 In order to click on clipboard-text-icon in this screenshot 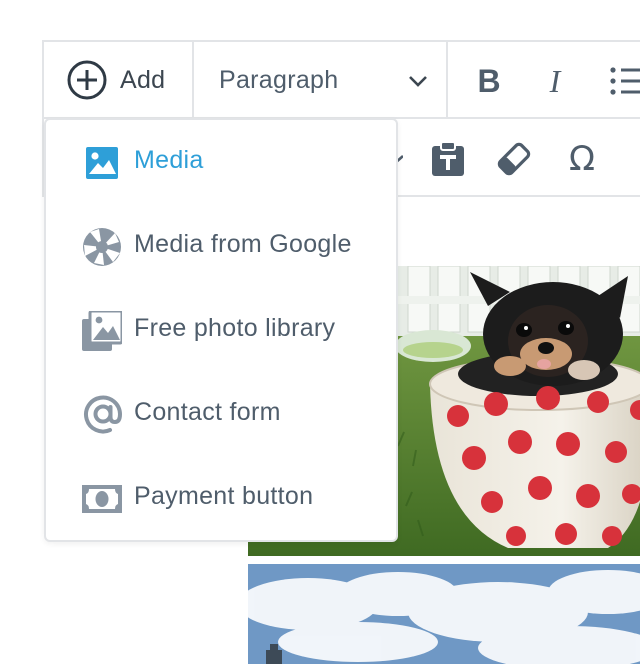, I will do `click(448, 158)`.